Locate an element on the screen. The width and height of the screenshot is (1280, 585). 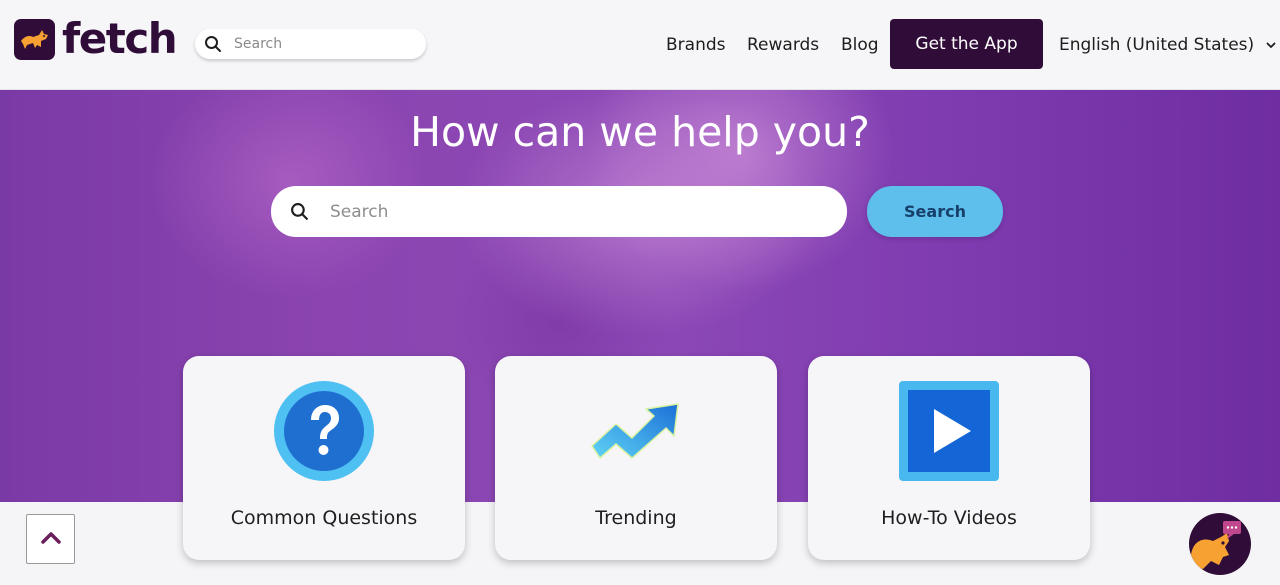
nav-blog: Blog is located at coordinates (860, 45).